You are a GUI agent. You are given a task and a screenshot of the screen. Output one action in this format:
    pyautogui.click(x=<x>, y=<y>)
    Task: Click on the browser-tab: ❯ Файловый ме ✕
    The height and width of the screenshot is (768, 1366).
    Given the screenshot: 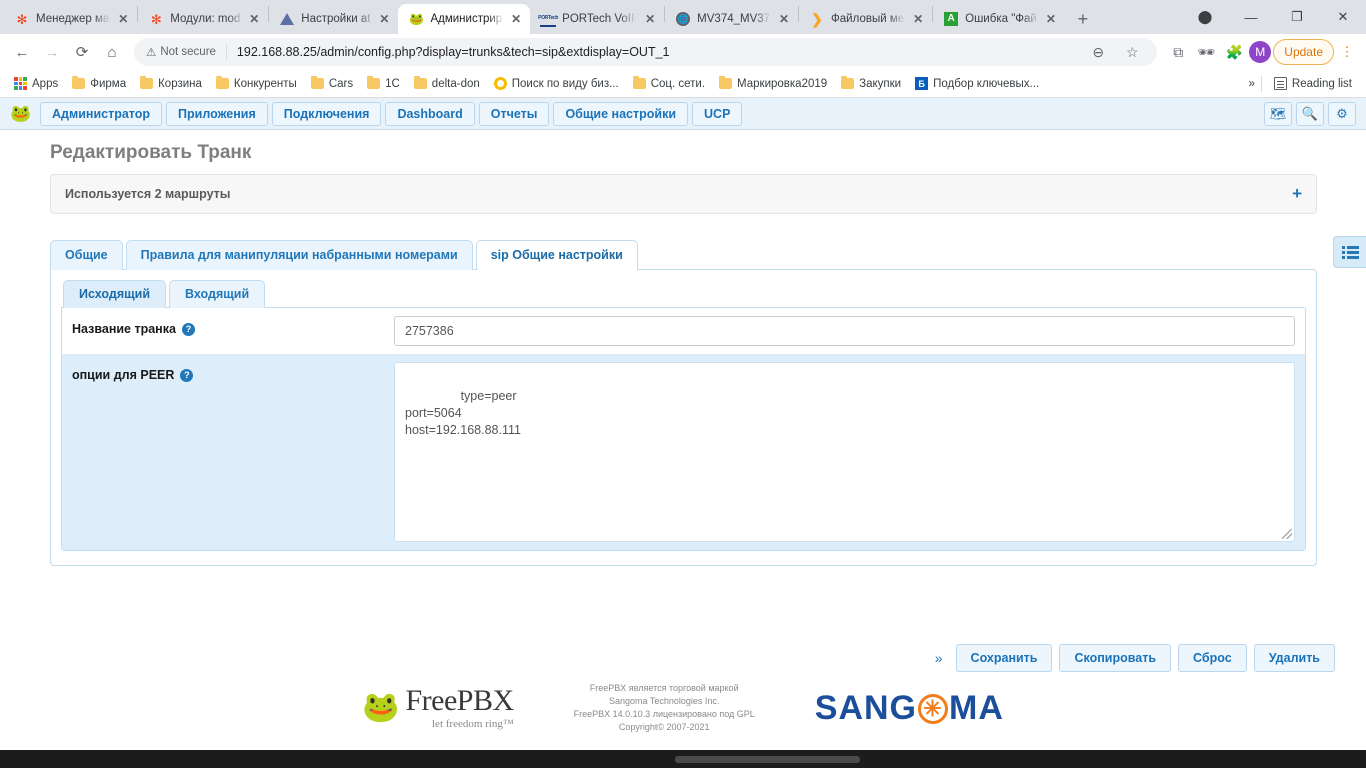 What is the action you would take?
    pyautogui.click(x=865, y=19)
    